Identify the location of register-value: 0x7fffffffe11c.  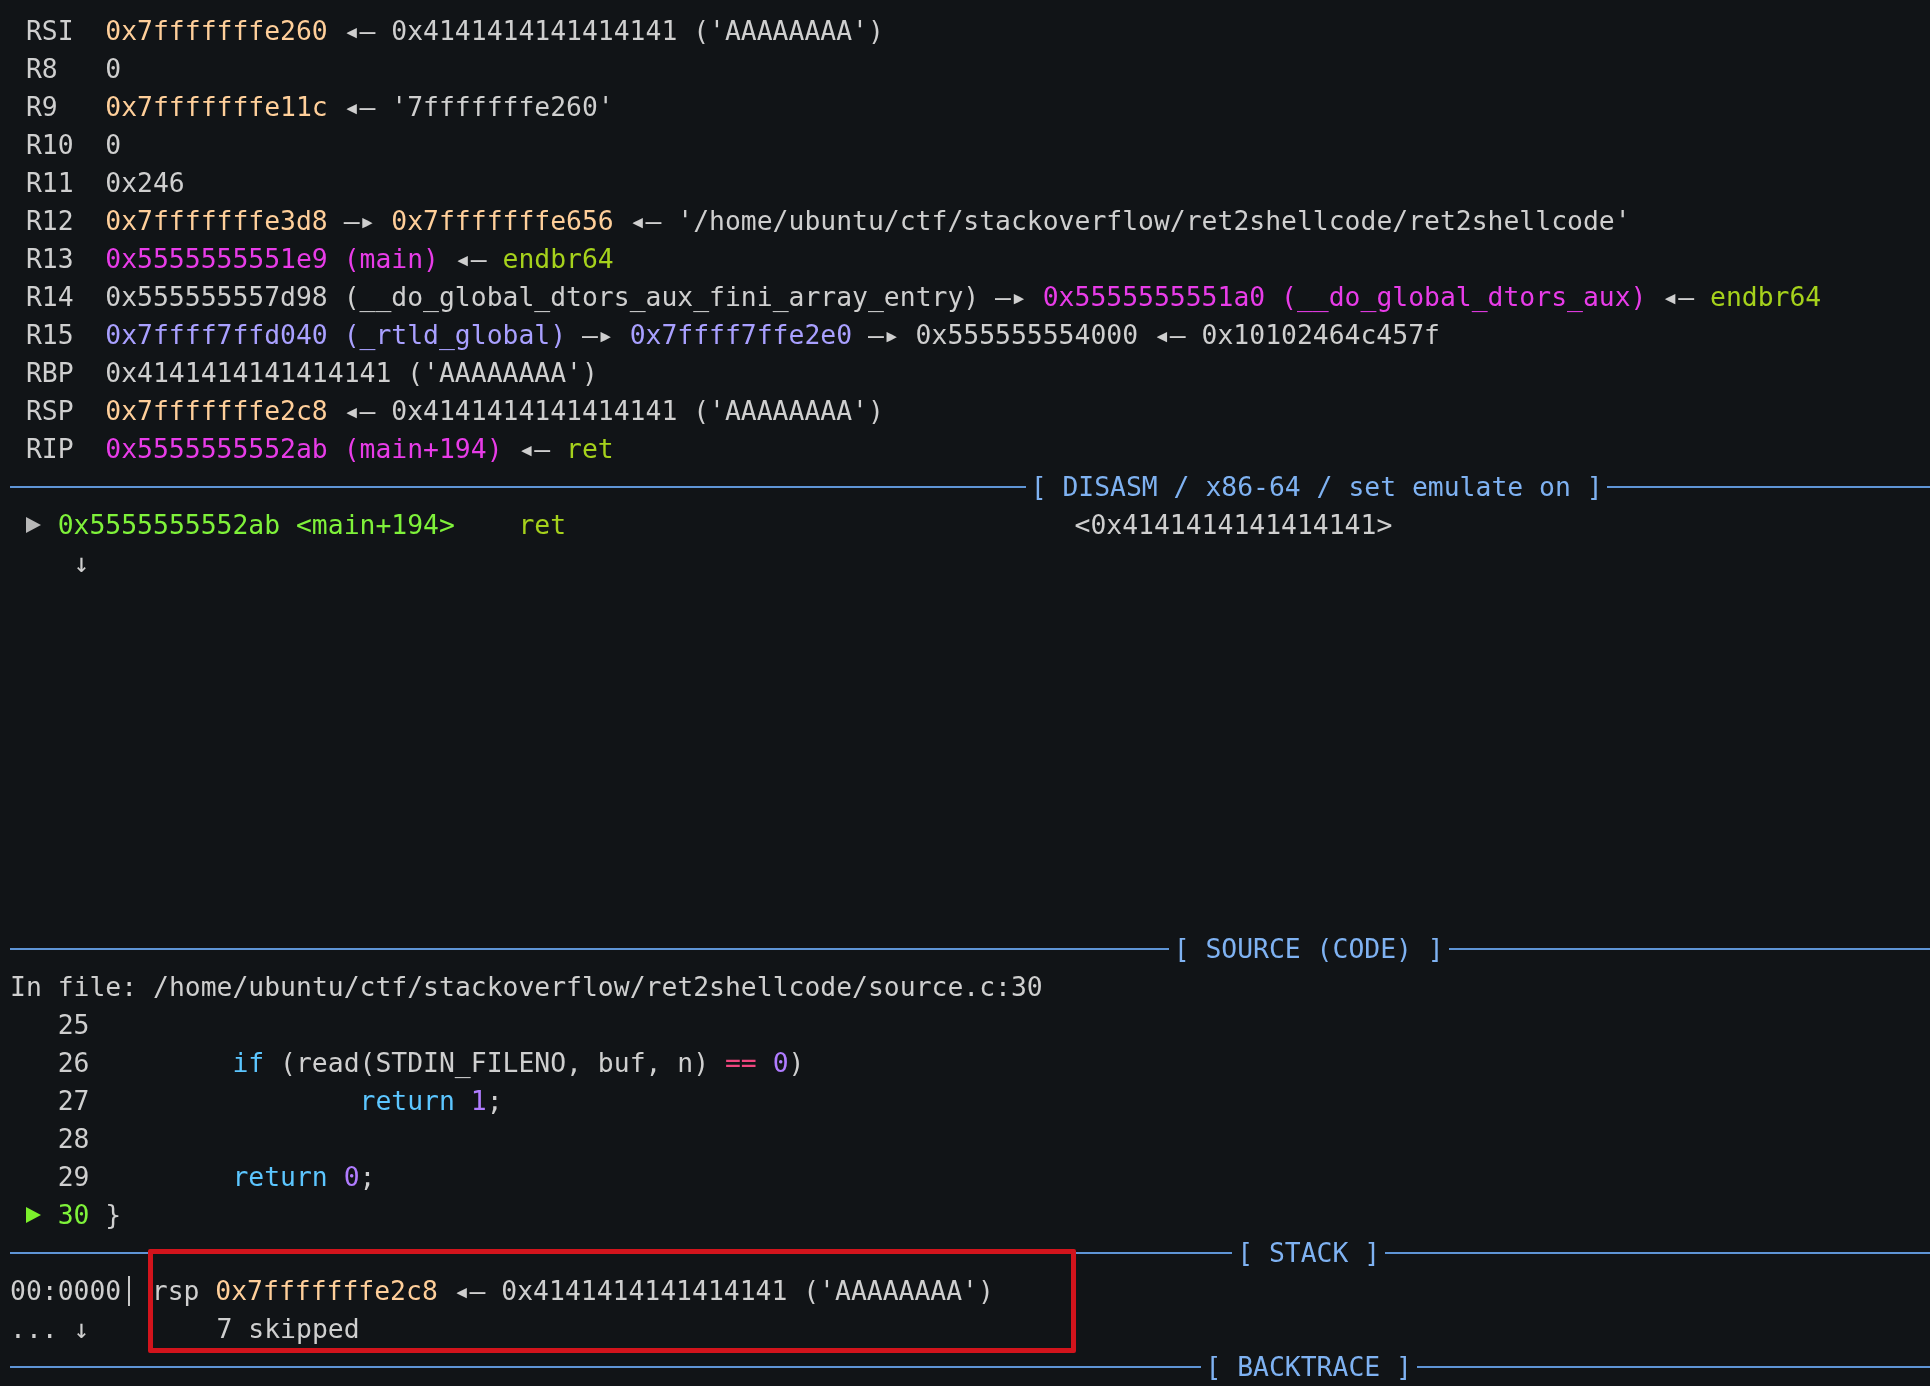
(216, 107).